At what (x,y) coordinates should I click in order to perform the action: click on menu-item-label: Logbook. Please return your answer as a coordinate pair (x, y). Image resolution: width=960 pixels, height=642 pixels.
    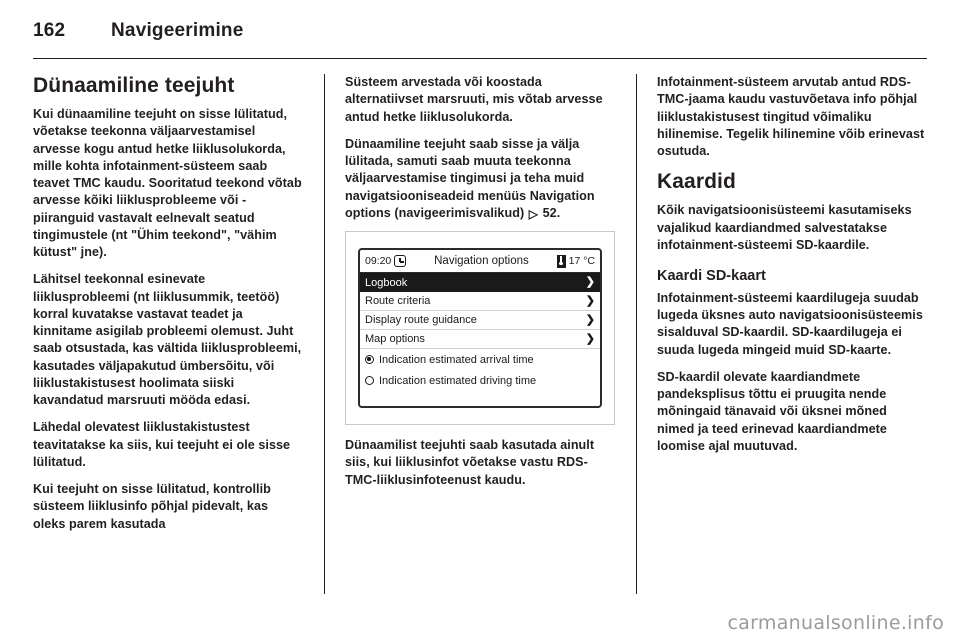
    Looking at the image, I should click on (386, 282).